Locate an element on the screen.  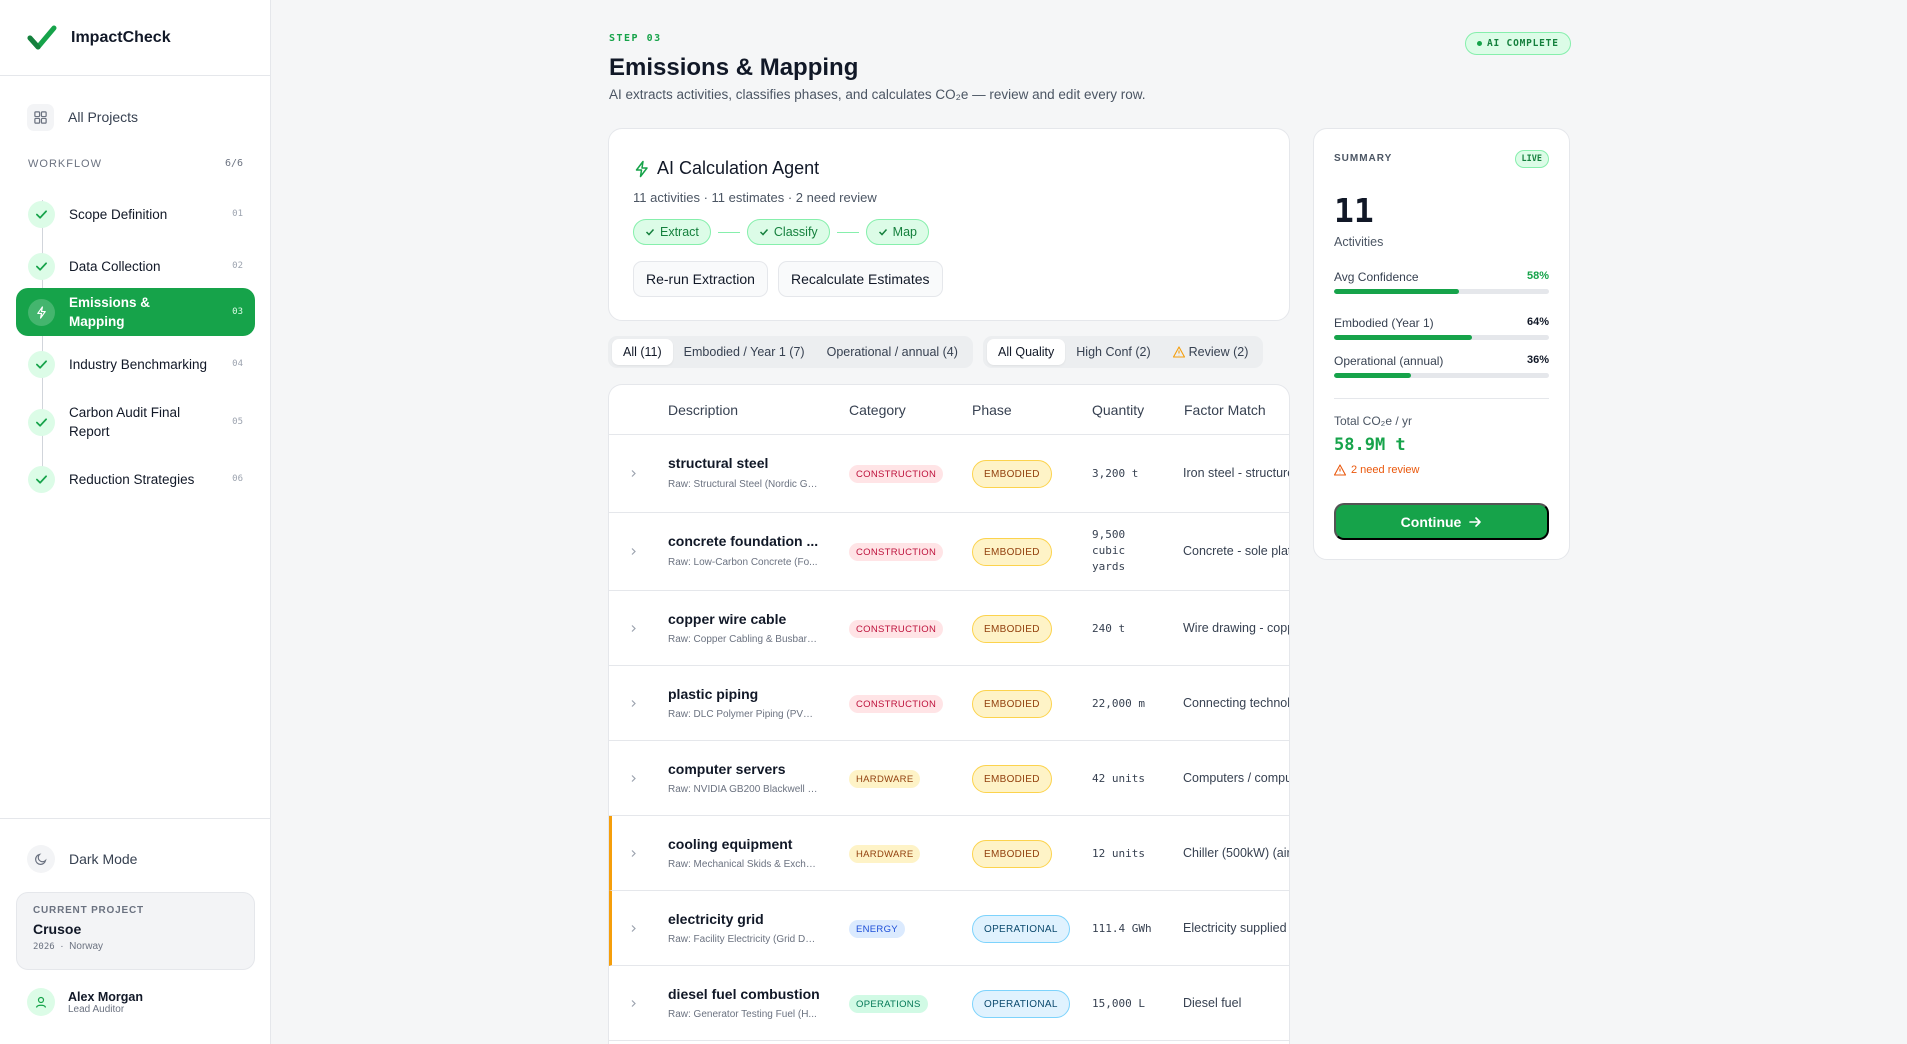
category-badge: HARDWARE is located at coordinates (885, 779).